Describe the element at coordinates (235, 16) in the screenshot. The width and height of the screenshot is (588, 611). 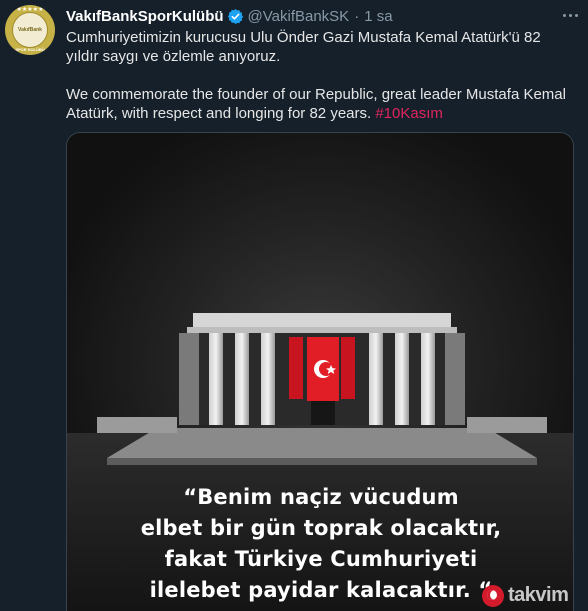
I see `verified-badge-icon` at that location.